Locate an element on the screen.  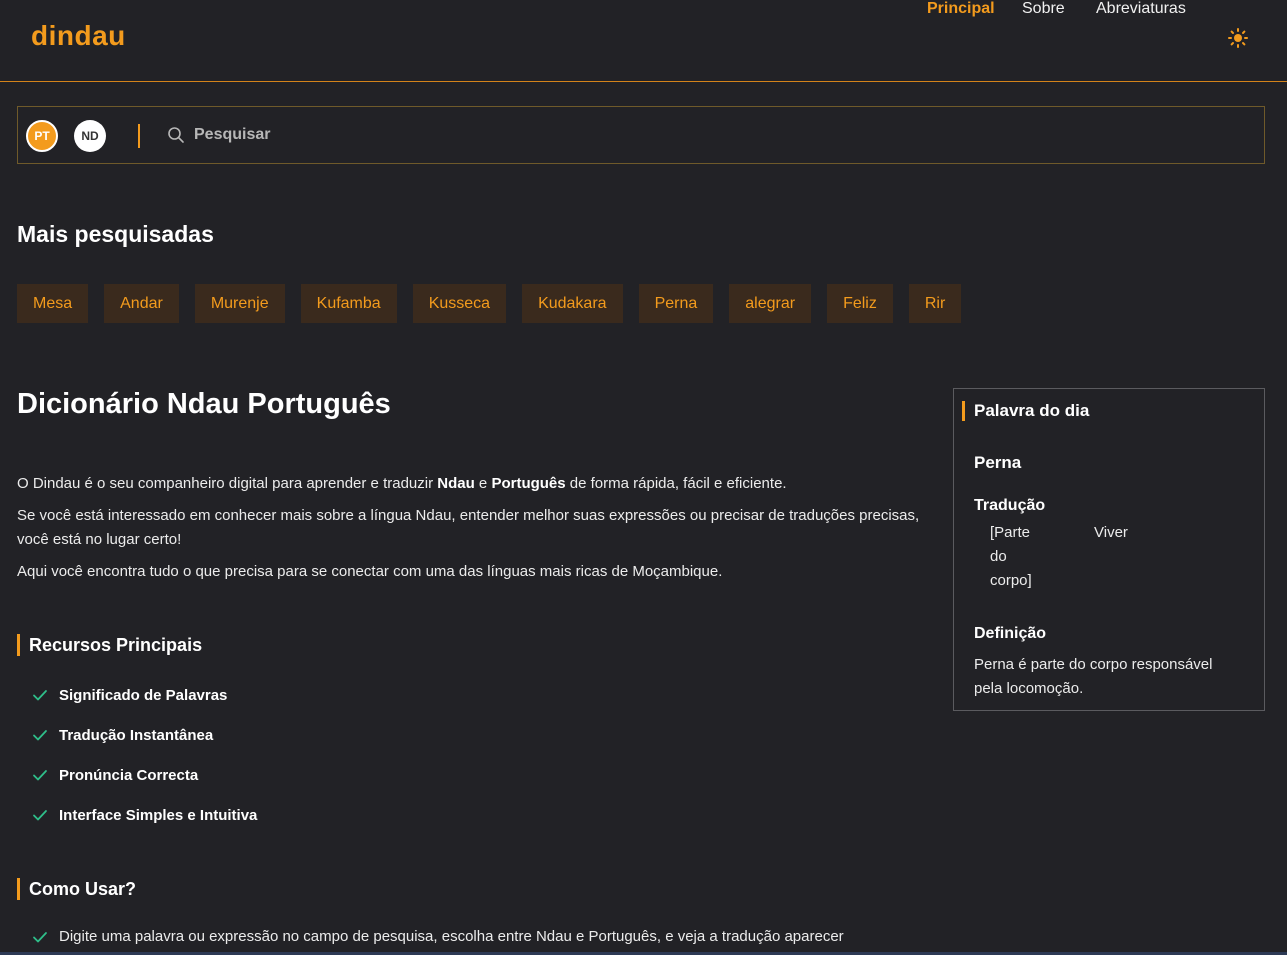
translation-label: Tradução is located at coordinates (1010, 505).